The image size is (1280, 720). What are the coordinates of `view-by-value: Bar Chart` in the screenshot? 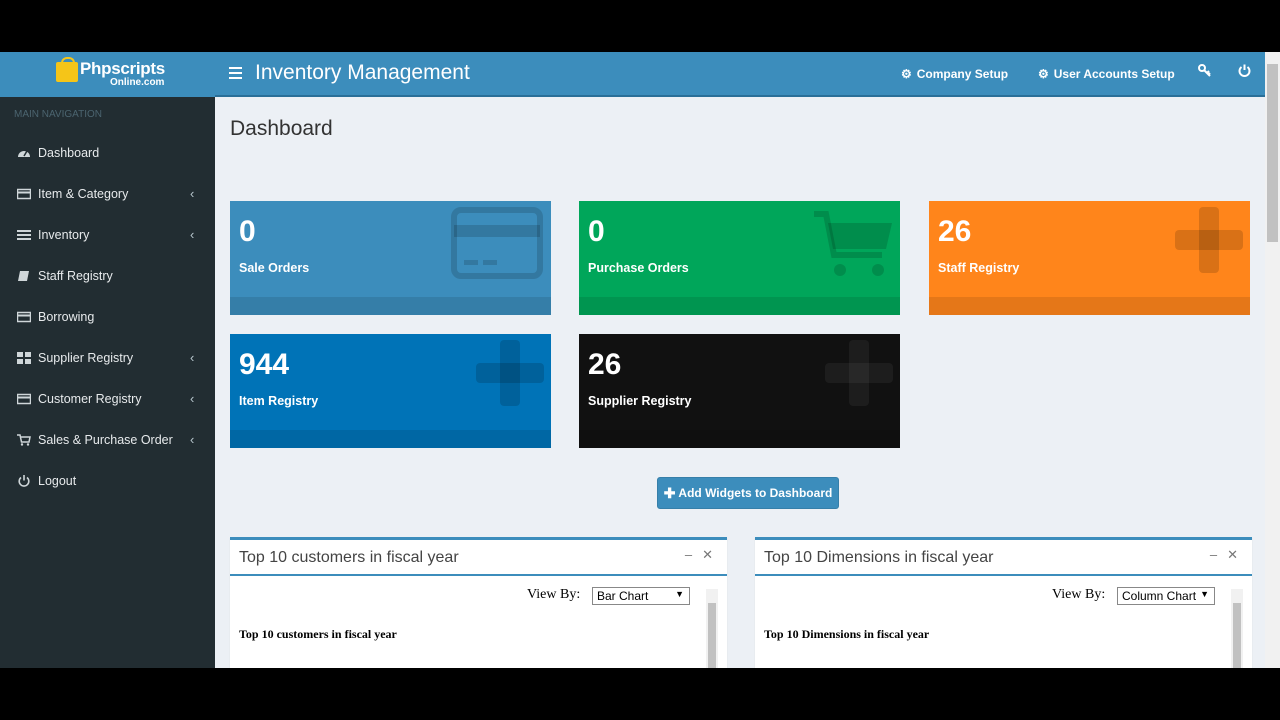 It's located at (623, 596).